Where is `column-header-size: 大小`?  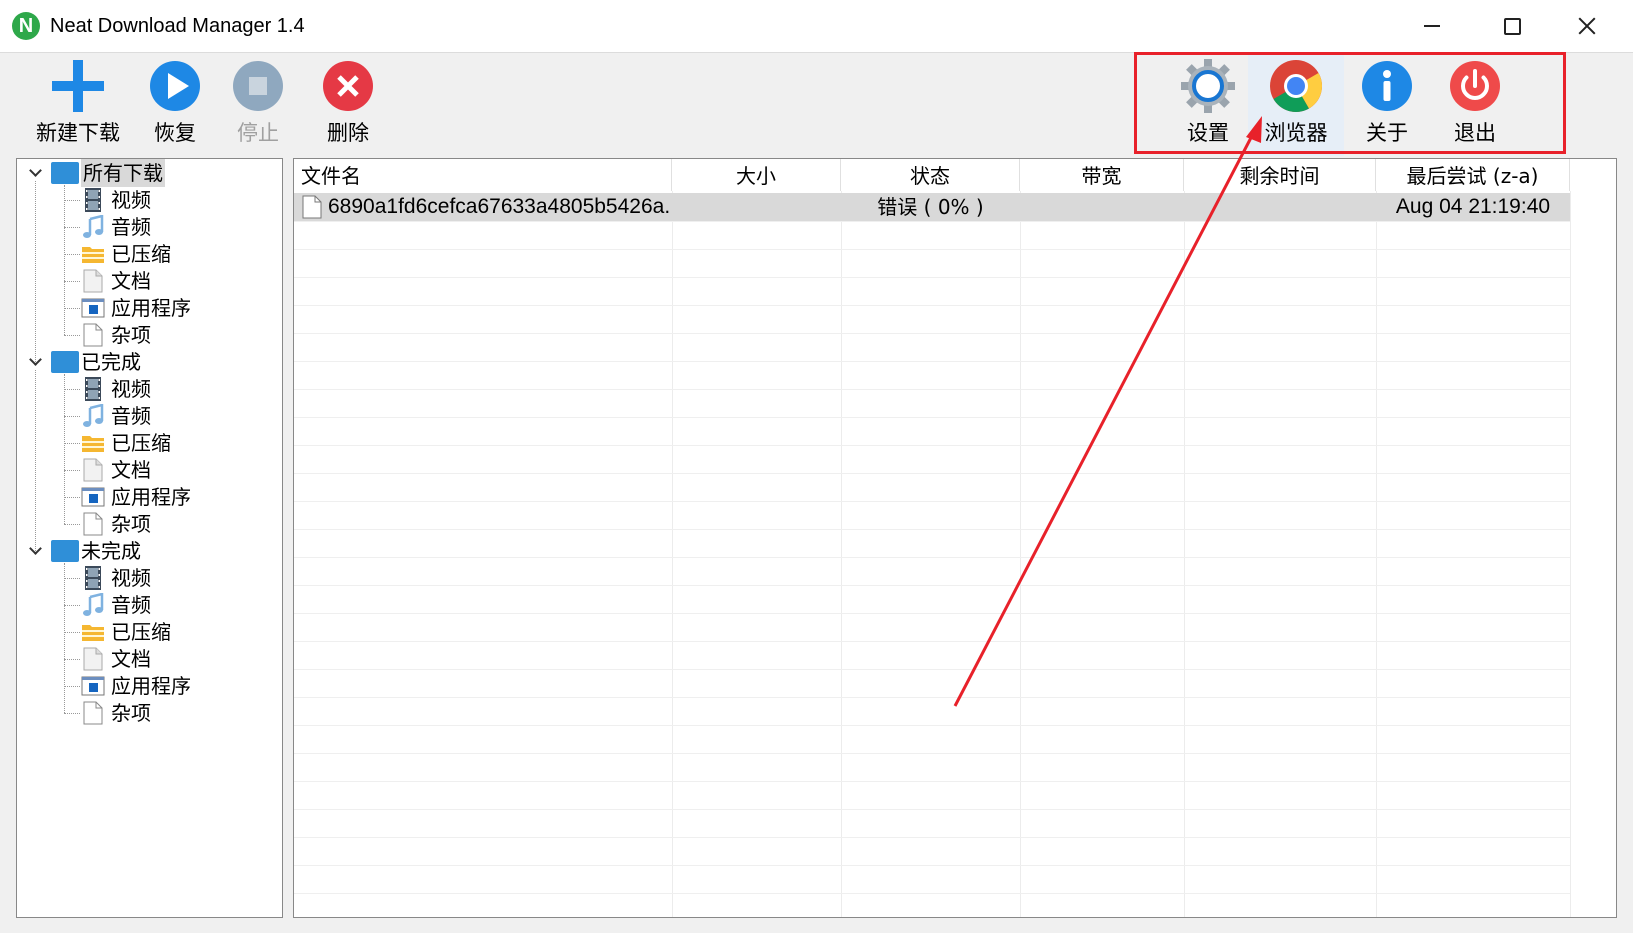 column-header-size: 大小 is located at coordinates (756, 175).